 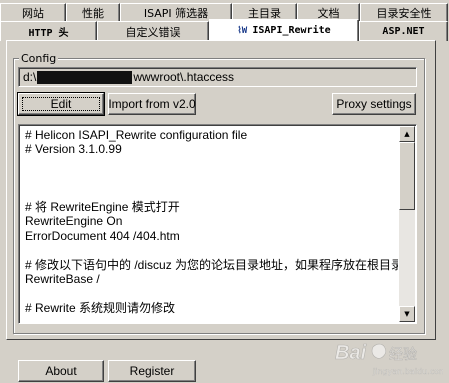 What do you see at coordinates (102, 207) in the screenshot?
I see `editor-line: # 将 RewriteEngine 模式打开` at bounding box center [102, 207].